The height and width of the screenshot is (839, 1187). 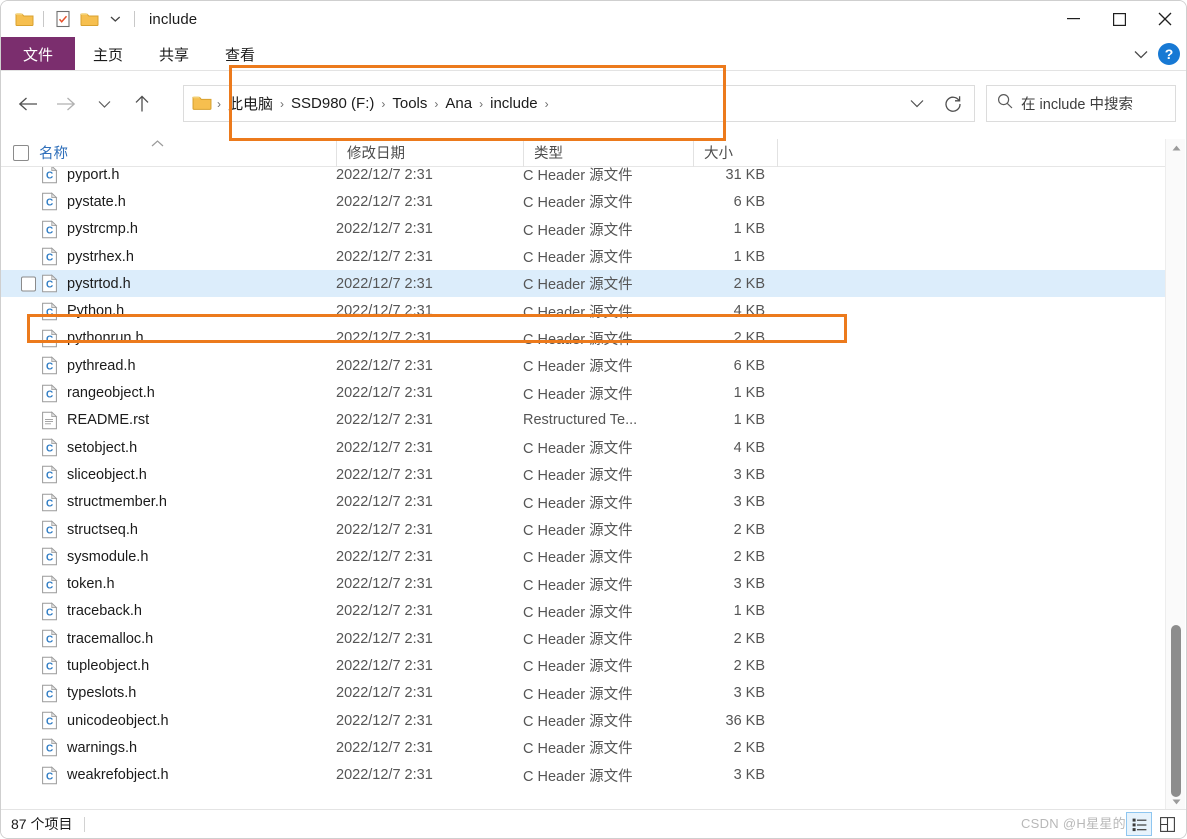 What do you see at coordinates (583, 310) in the screenshot?
I see `table-row: C Python.h 2022/12/7 2:31 C Header 源文件 4 KB` at bounding box center [583, 310].